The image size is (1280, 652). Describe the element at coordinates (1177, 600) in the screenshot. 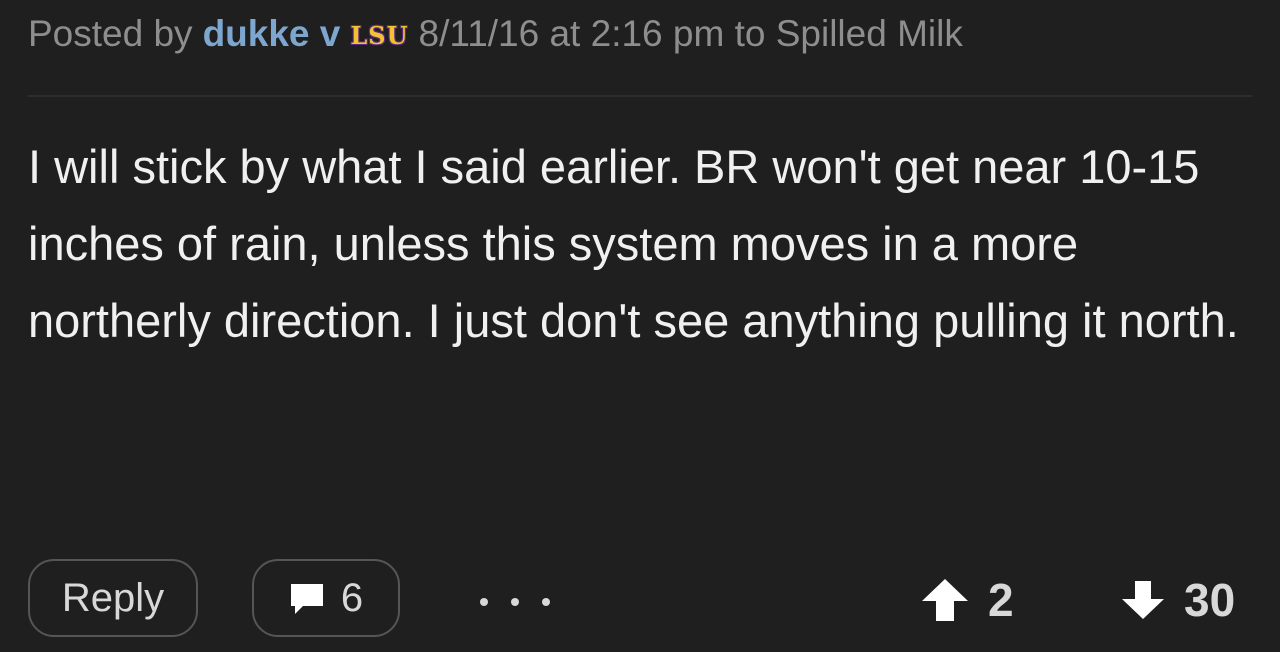

I see `downvote-button: 30` at that location.